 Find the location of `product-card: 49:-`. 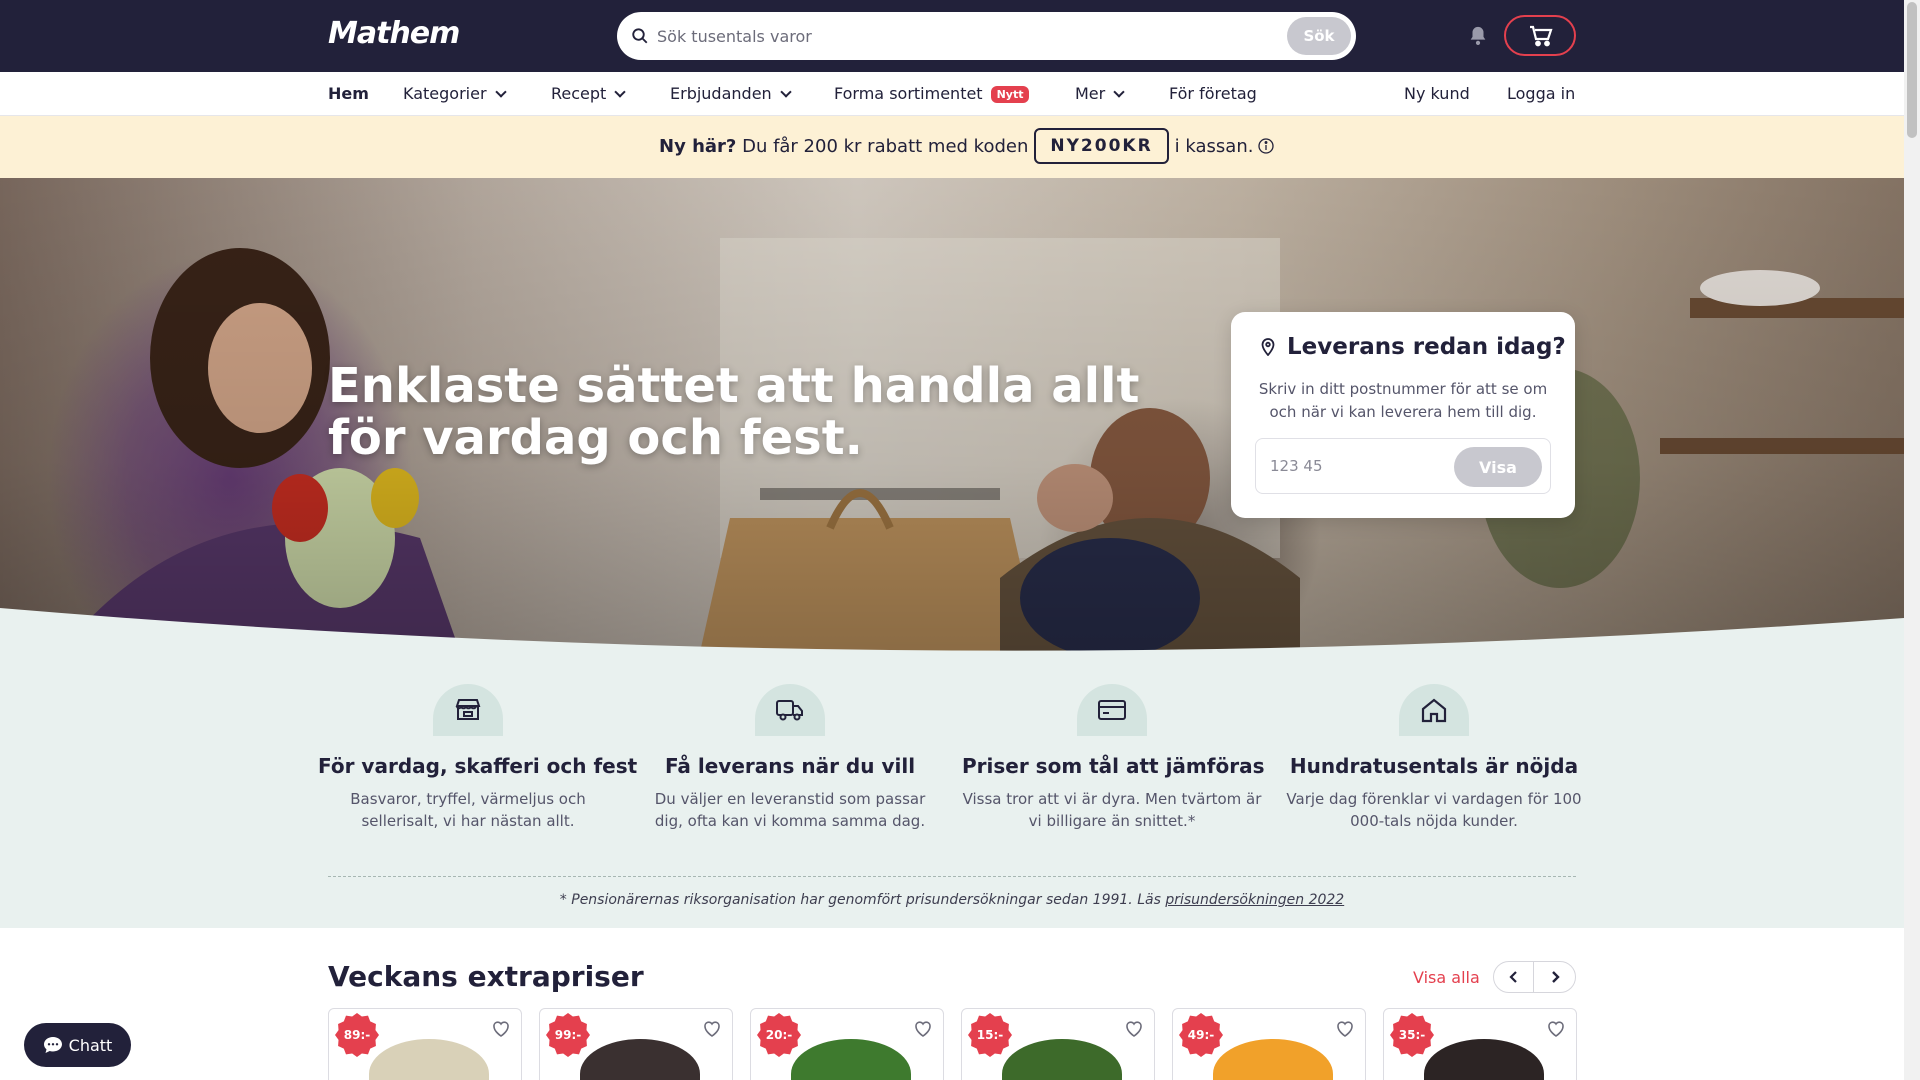

product-card: 49:- is located at coordinates (1269, 1044).